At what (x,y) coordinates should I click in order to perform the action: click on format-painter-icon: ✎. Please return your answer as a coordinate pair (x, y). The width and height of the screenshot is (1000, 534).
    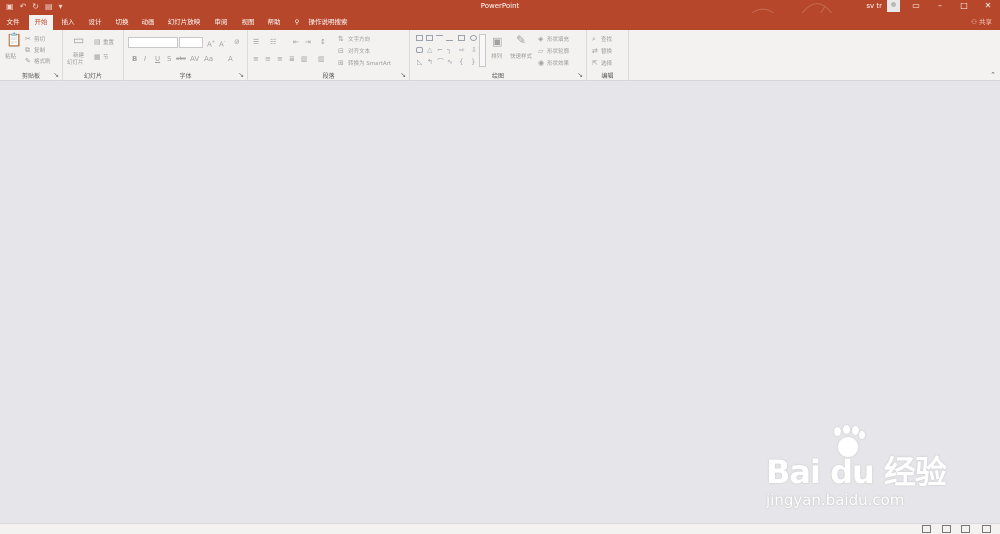
    Looking at the image, I should click on (28, 61).